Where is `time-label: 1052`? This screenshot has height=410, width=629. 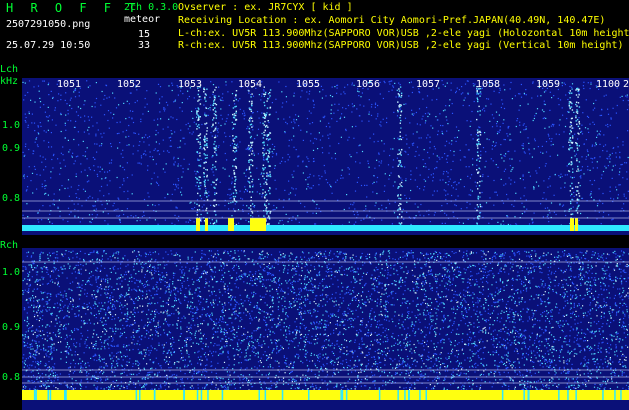
time-label: 1052 is located at coordinates (129, 84).